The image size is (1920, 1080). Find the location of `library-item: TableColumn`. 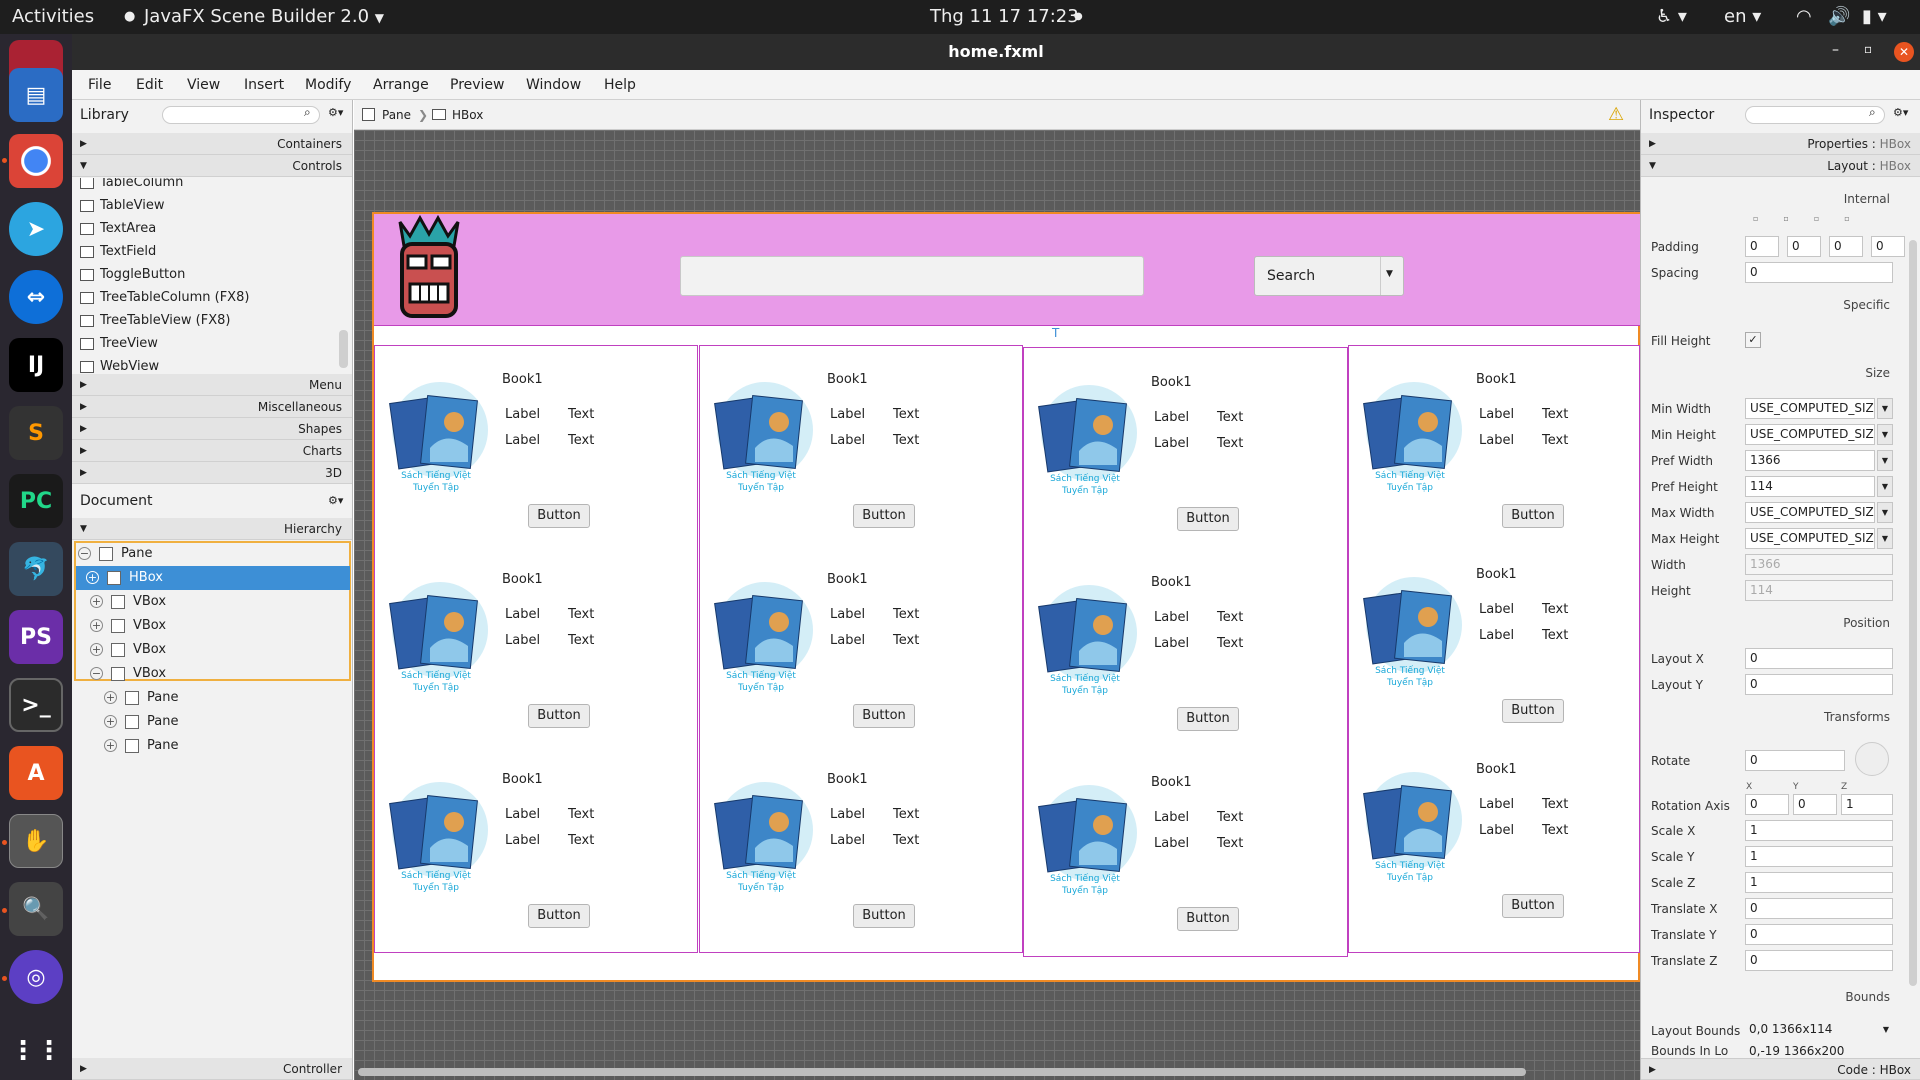

library-item: TableColumn is located at coordinates (131, 186).